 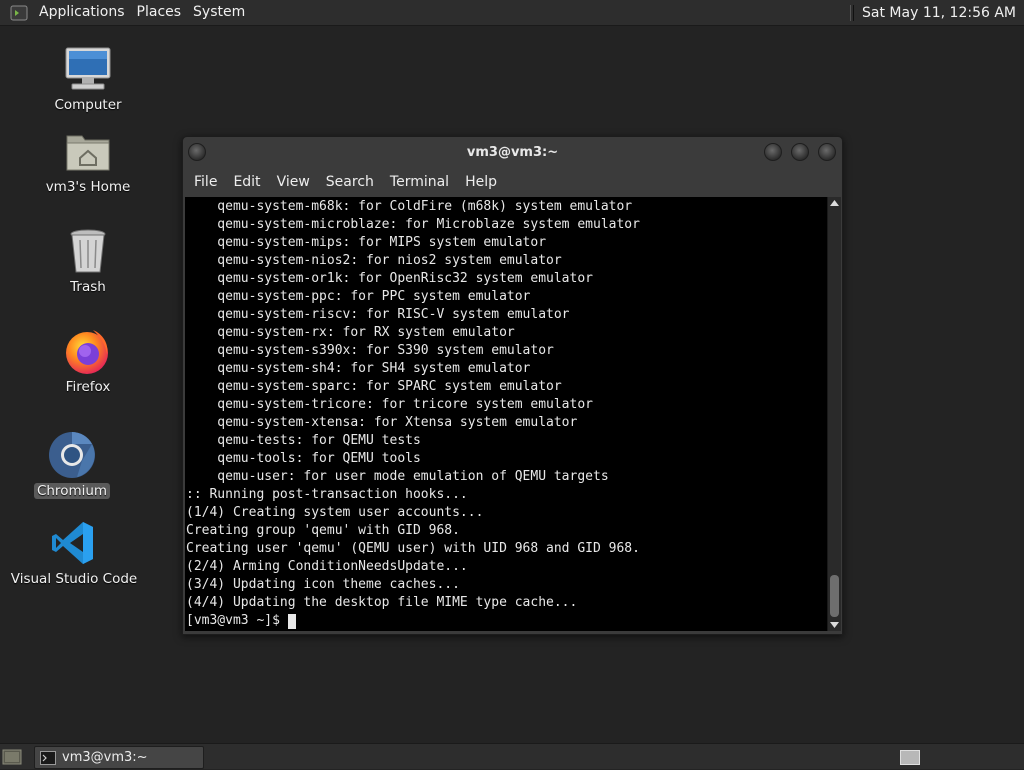 What do you see at coordinates (82, 12) in the screenshot?
I see `menu-applications: Applications` at bounding box center [82, 12].